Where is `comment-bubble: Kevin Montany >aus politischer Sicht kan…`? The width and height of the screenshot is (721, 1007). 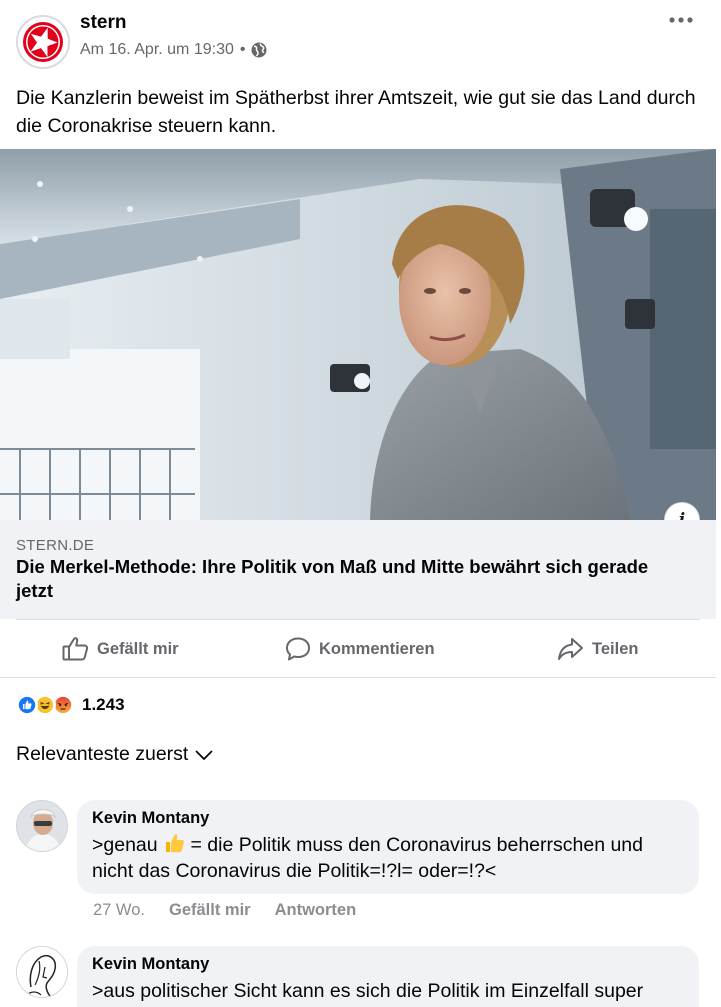 comment-bubble: Kevin Montany >aus politischer Sicht kan… is located at coordinates (388, 976).